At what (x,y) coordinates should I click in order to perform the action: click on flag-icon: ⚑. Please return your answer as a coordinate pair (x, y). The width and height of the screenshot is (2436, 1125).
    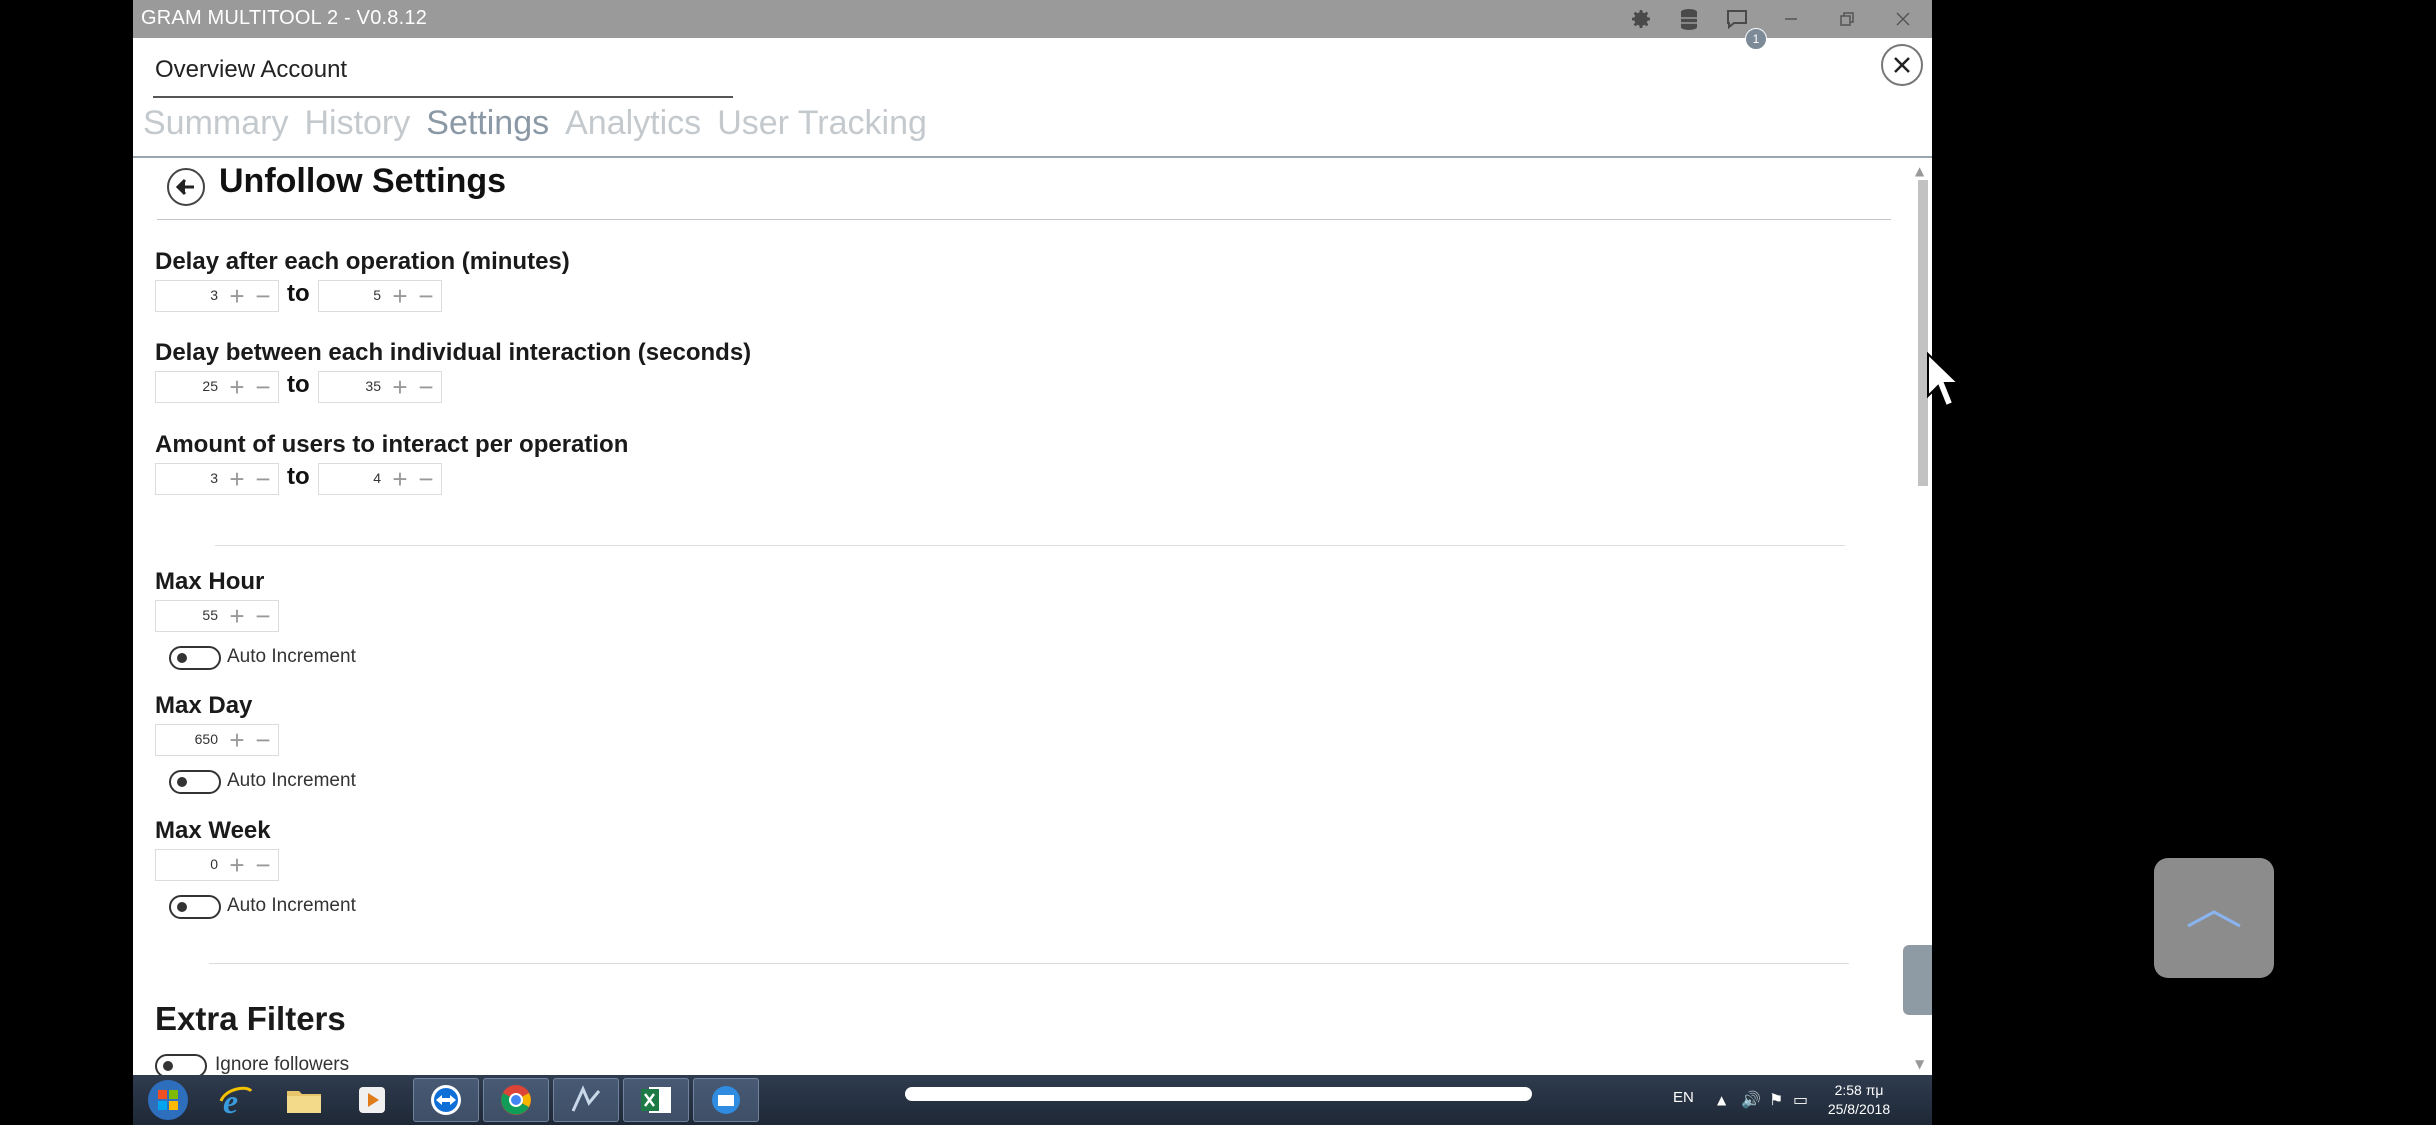
    Looking at the image, I should click on (1776, 1099).